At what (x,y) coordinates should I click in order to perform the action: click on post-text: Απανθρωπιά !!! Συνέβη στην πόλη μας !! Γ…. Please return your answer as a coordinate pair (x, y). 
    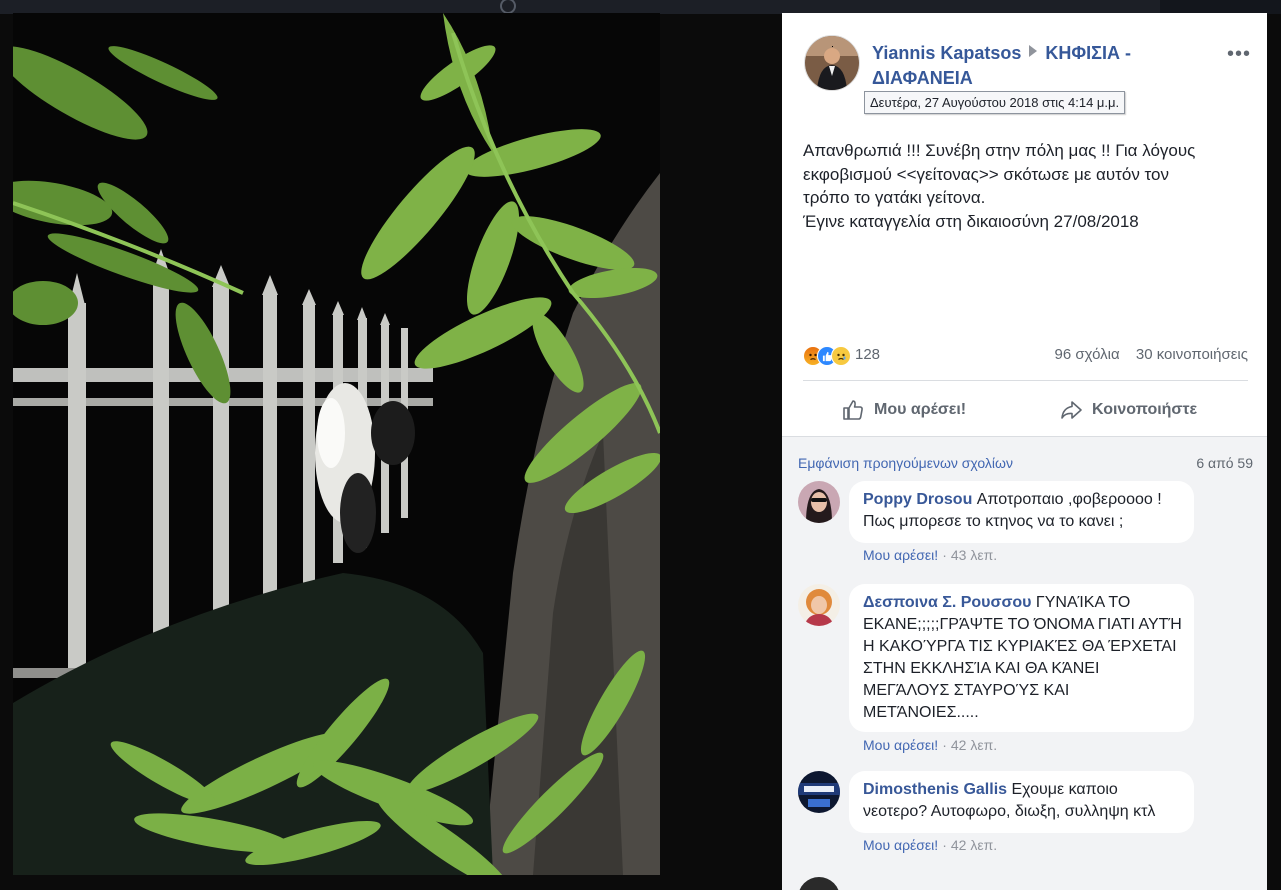
    Looking at the image, I should click on (1028, 186).